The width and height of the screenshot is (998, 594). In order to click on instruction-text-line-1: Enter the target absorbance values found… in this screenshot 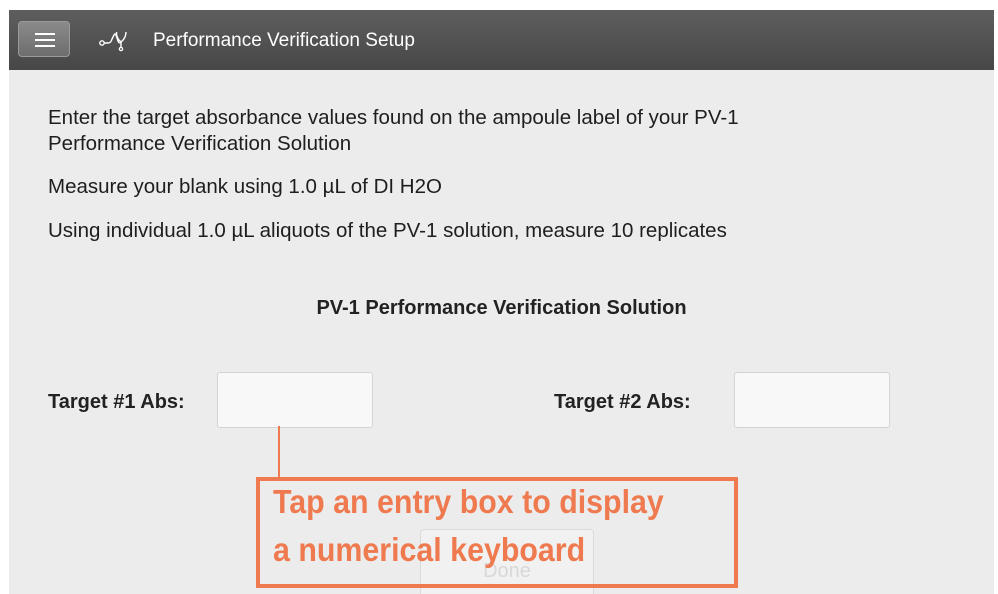, I will do `click(393, 117)`.